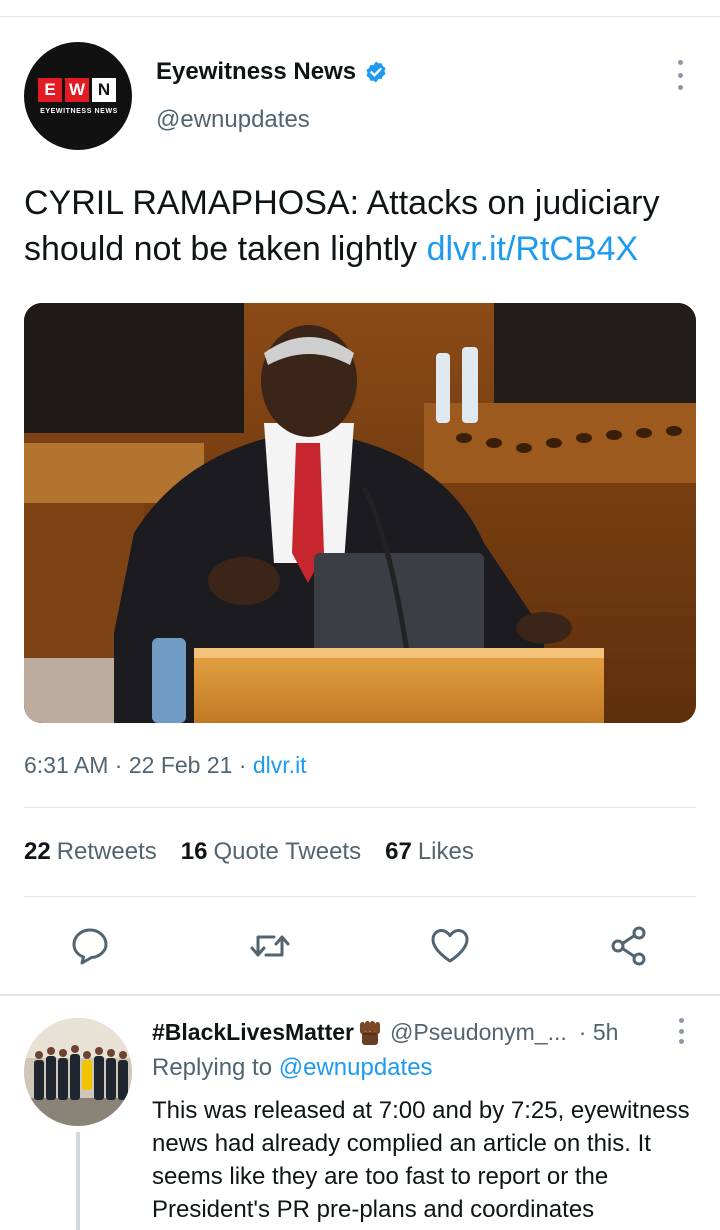 Image resolution: width=720 pixels, height=1230 pixels. I want to click on tweet-stats: 22 Retweets 16 Quote Tweets 67 Likes, so click(249, 852).